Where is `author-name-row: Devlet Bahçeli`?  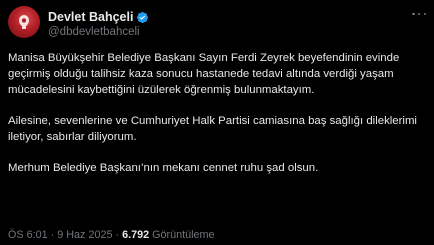
author-name-row: Devlet Bahçeli is located at coordinates (98, 17).